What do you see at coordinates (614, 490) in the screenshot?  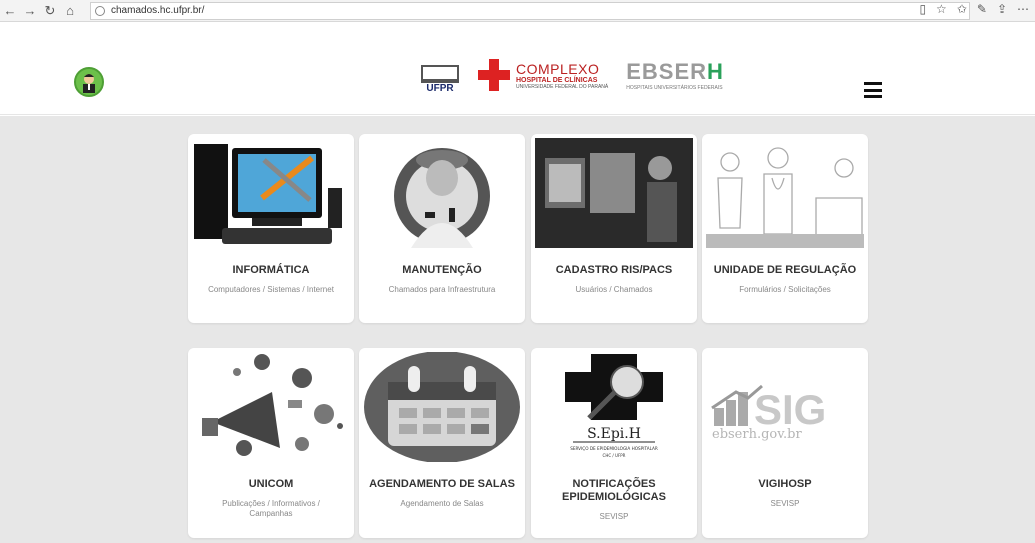 I see `card-title: NOTIFICAÇÕES EPIDEMIOLÓGICAS` at bounding box center [614, 490].